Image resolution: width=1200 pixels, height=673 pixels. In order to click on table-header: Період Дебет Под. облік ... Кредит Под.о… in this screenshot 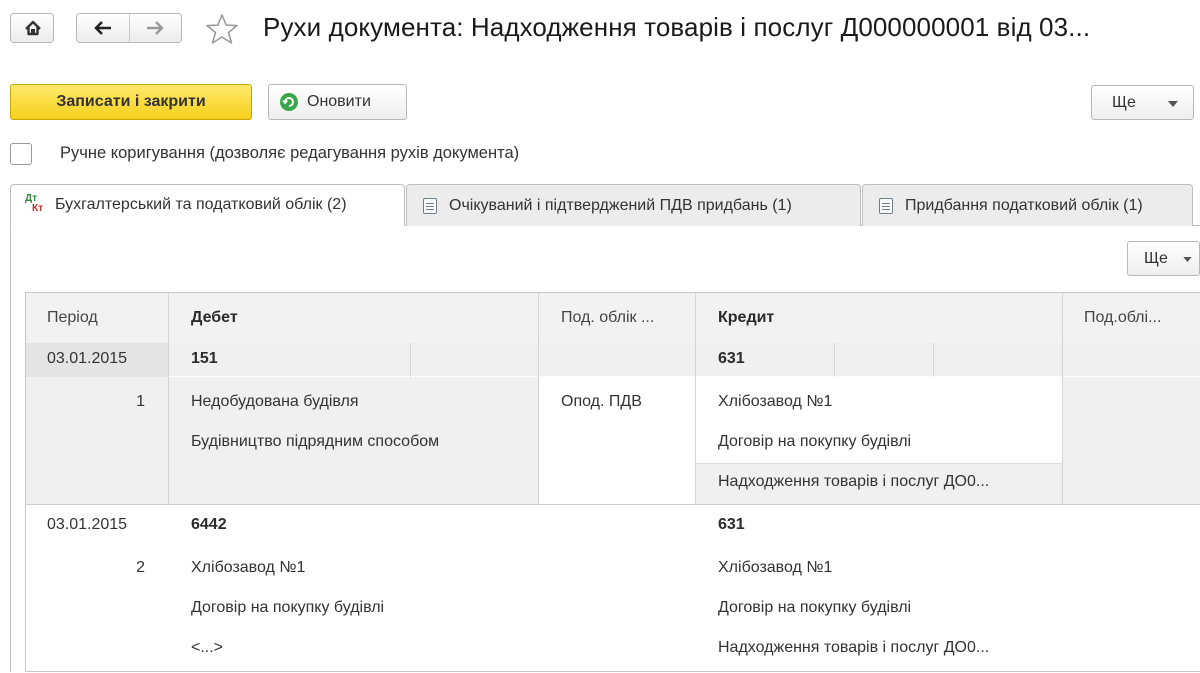, I will do `click(613, 318)`.